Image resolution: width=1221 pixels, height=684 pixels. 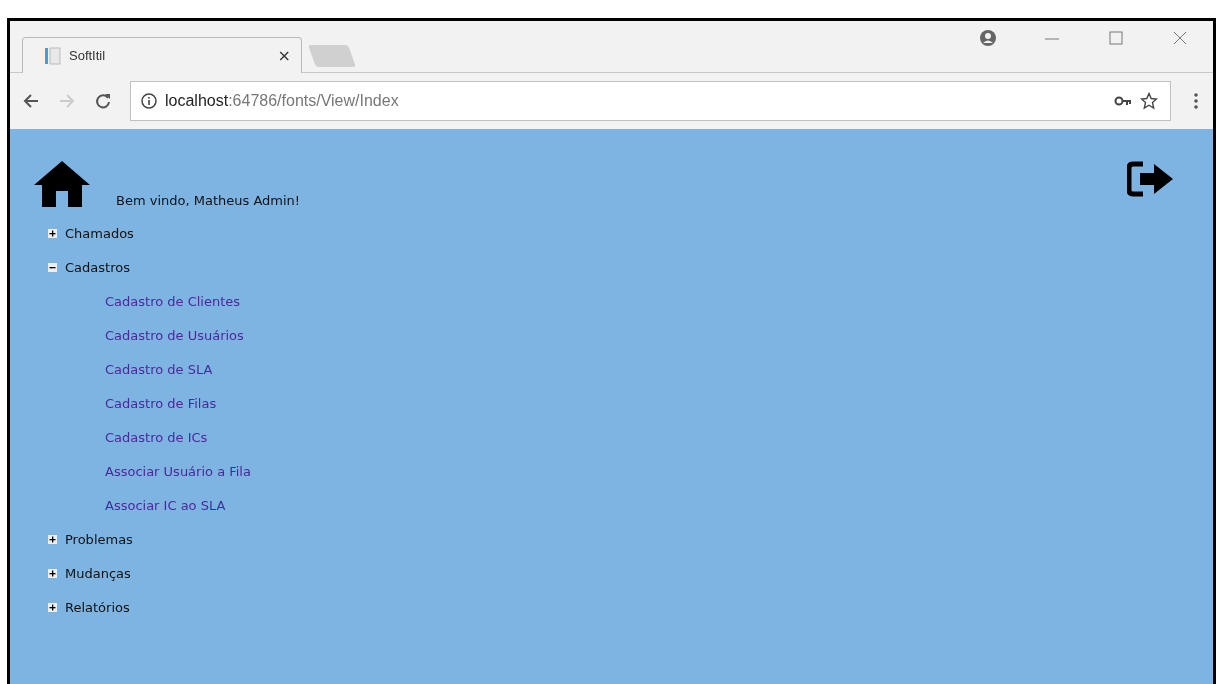 What do you see at coordinates (137, 505) in the screenshot?
I see `submenu-link: Associar IC ao SLA` at bounding box center [137, 505].